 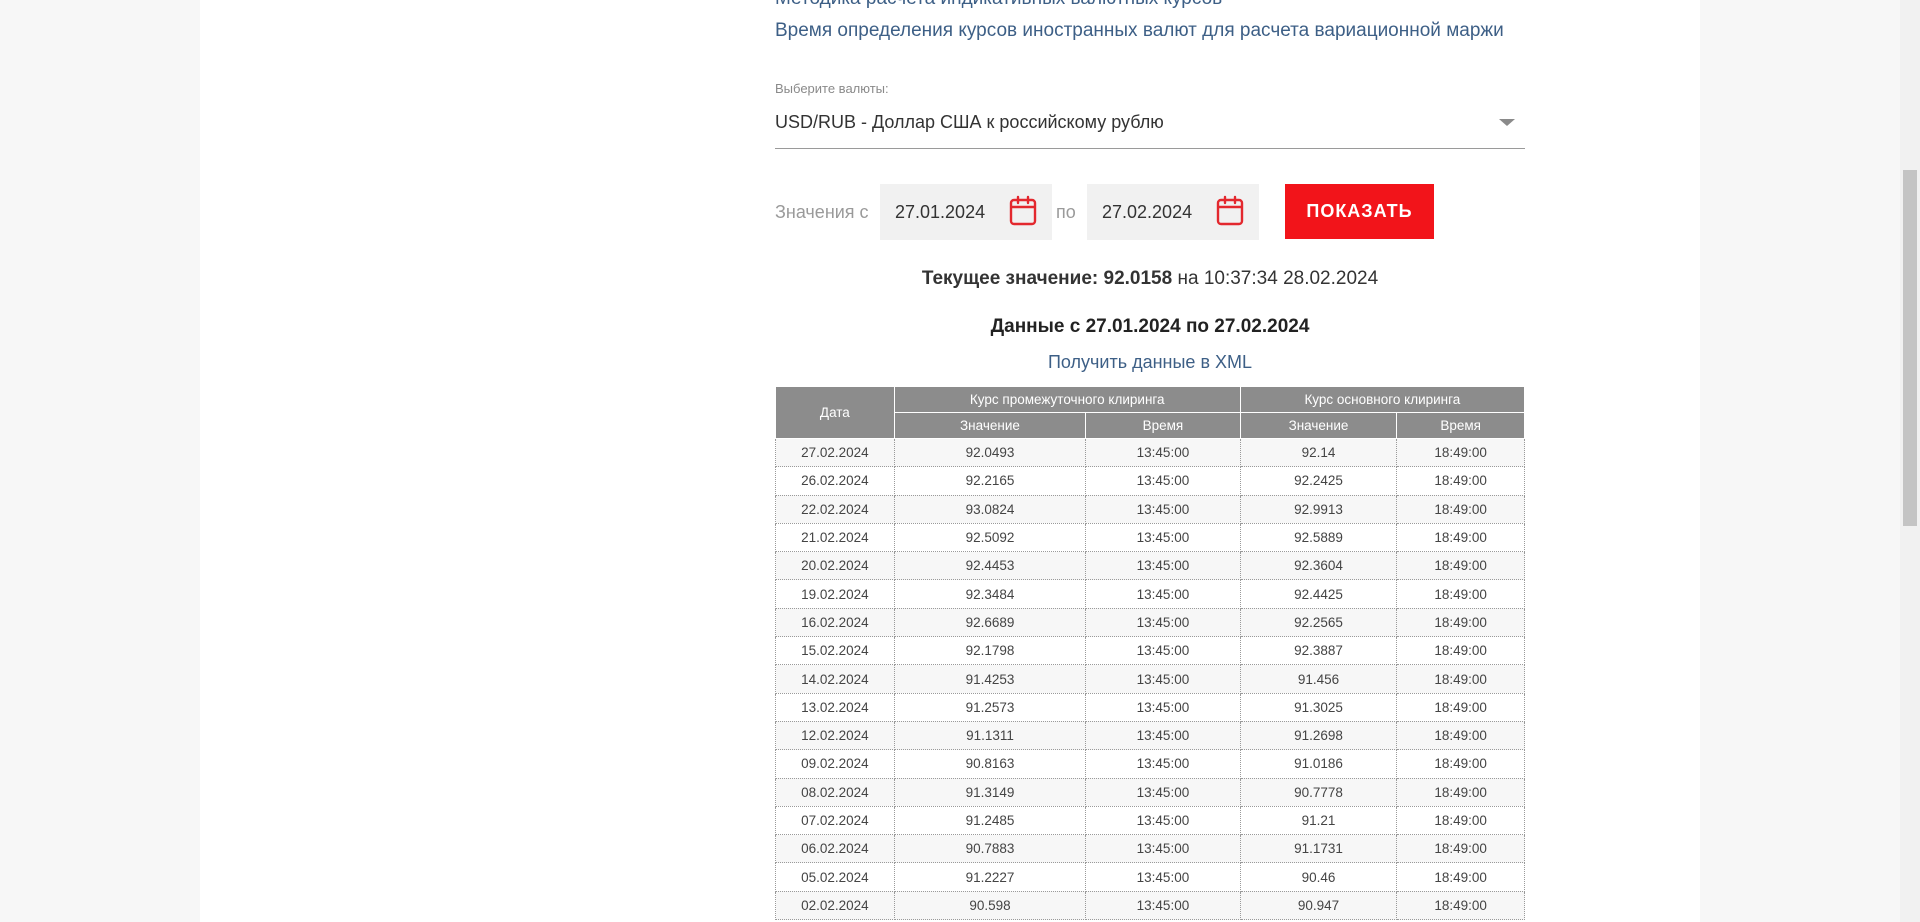 What do you see at coordinates (835, 849) in the screenshot?
I see `cell-date: 06.02.2024` at bounding box center [835, 849].